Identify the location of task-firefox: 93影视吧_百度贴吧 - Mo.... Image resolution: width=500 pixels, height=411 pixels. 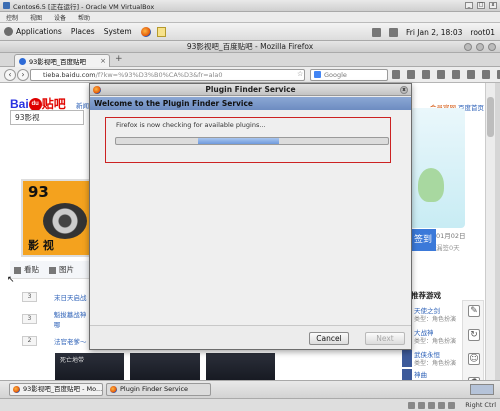
(56, 389).